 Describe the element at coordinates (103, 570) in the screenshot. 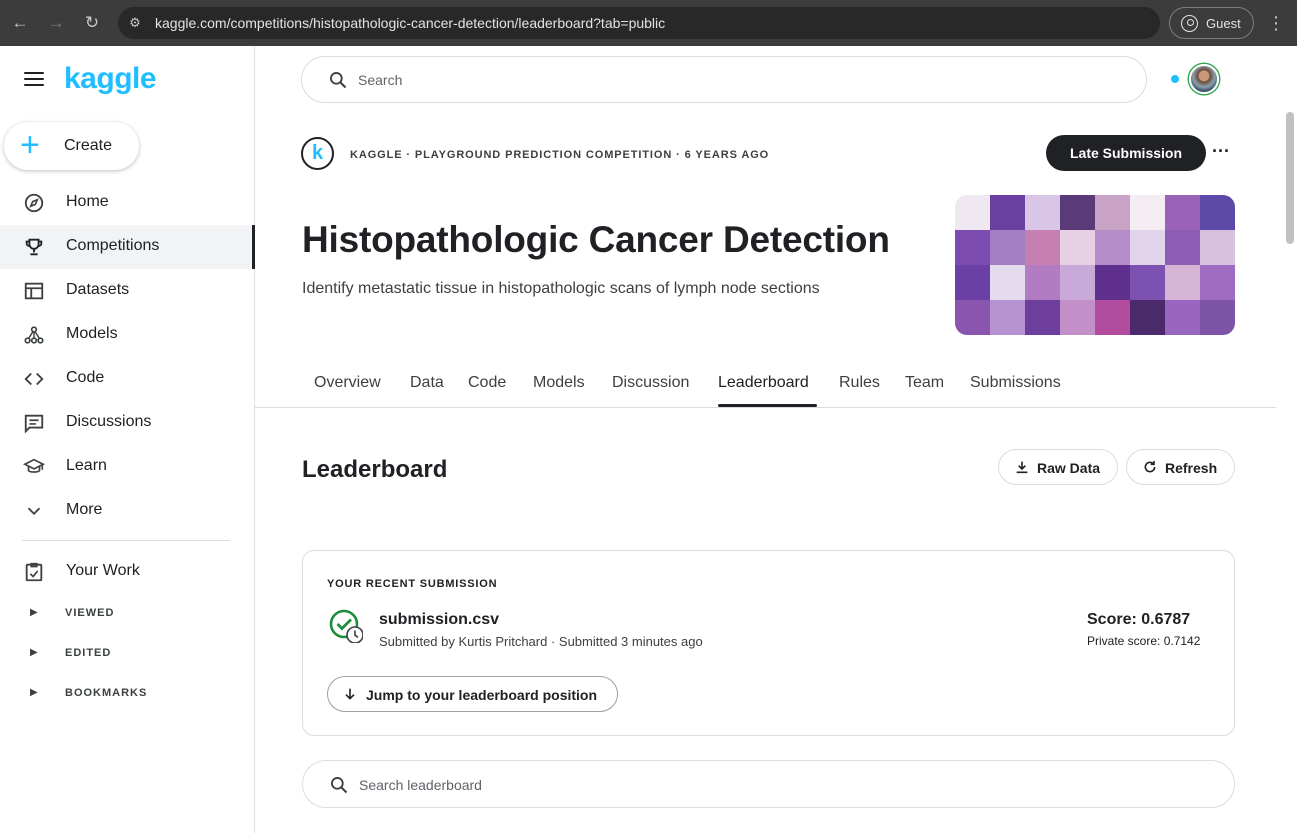

I see `sidebar-item-label: Your Work` at that location.